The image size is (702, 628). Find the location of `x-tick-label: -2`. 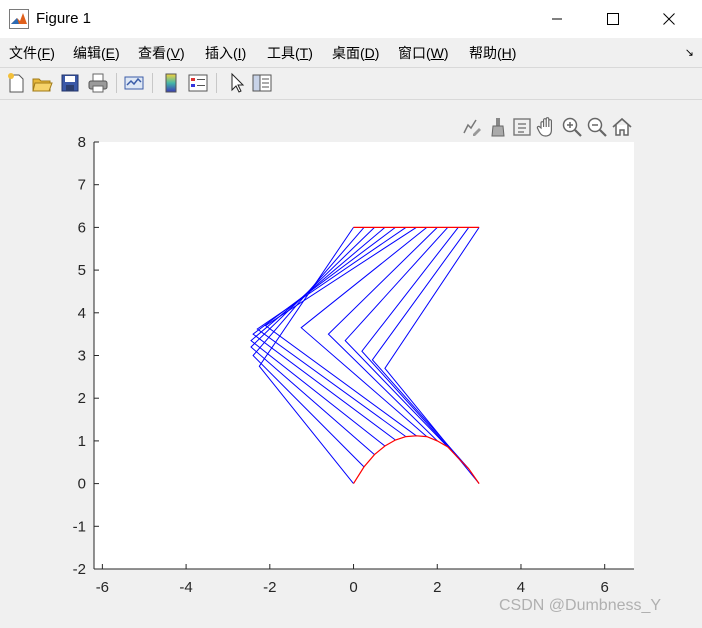

x-tick-label: -2 is located at coordinates (269, 587).